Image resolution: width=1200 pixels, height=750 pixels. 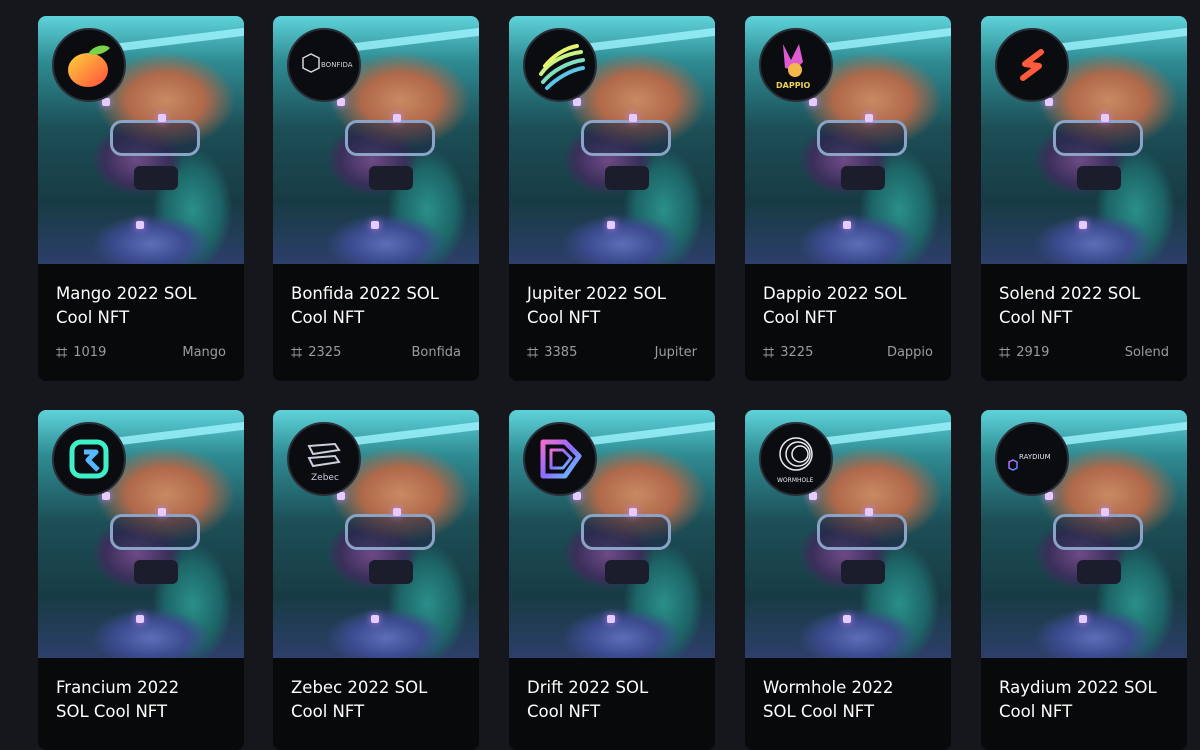 I want to click on nft-artwork: RAYDIUM, so click(x=1084, y=534).